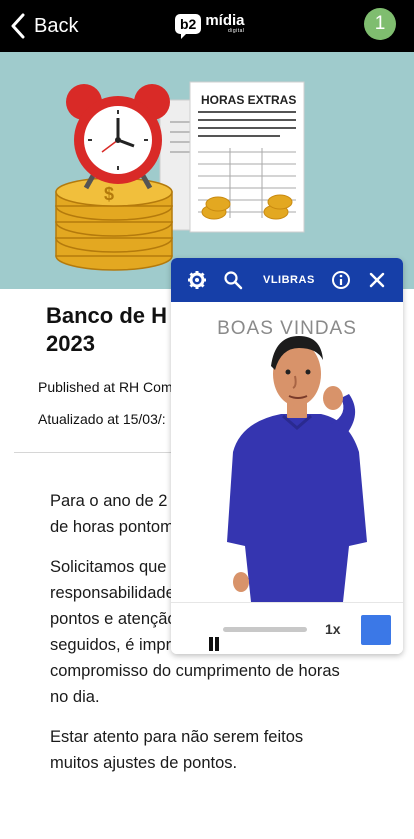  I want to click on avatar: 1, so click(380, 24).